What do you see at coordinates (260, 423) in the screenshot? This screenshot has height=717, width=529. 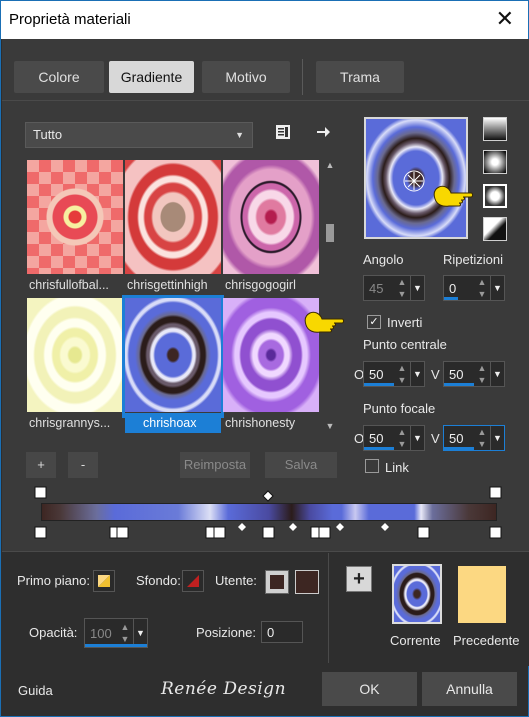 I see `swatch-label: chrishonesty` at bounding box center [260, 423].